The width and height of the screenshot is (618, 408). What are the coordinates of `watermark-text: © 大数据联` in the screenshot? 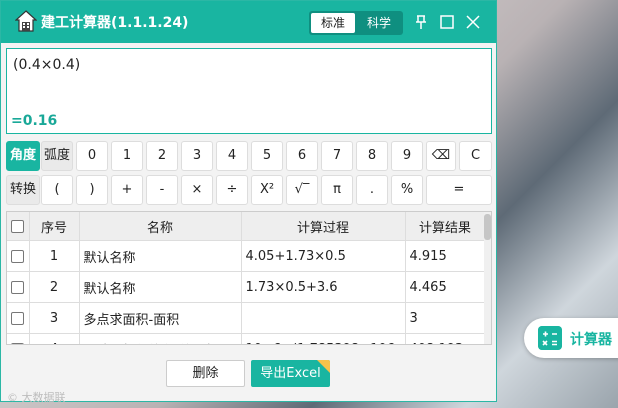 It's located at (36, 397).